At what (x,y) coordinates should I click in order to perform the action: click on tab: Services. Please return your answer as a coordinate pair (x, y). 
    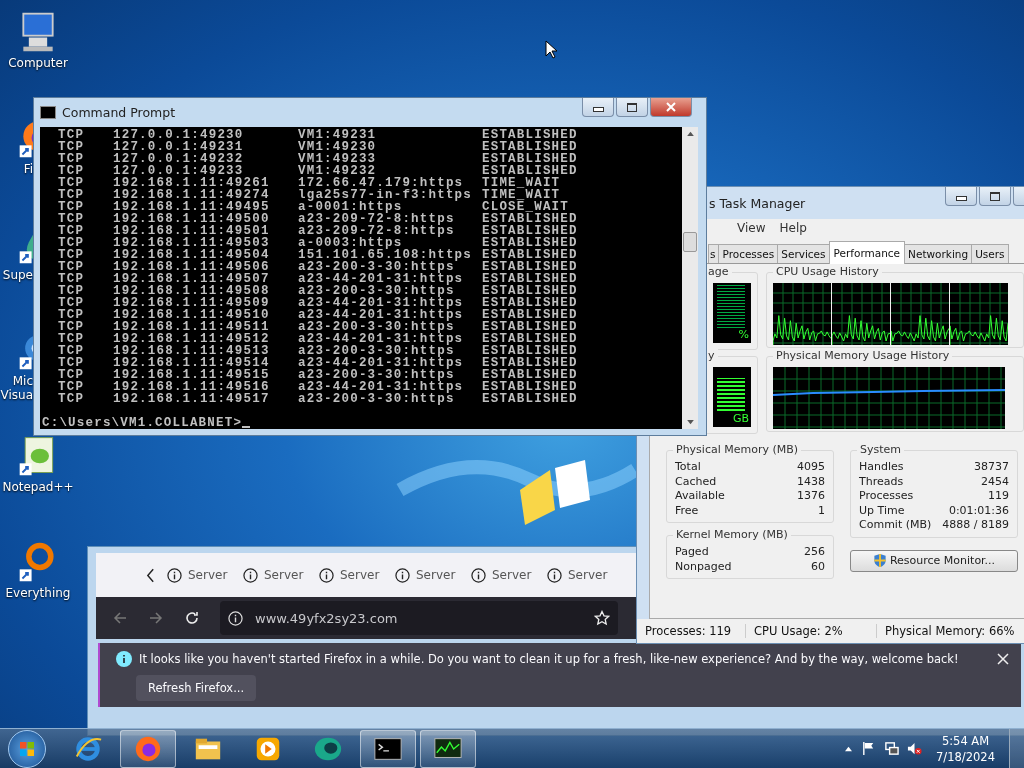
    Looking at the image, I should click on (803, 253).